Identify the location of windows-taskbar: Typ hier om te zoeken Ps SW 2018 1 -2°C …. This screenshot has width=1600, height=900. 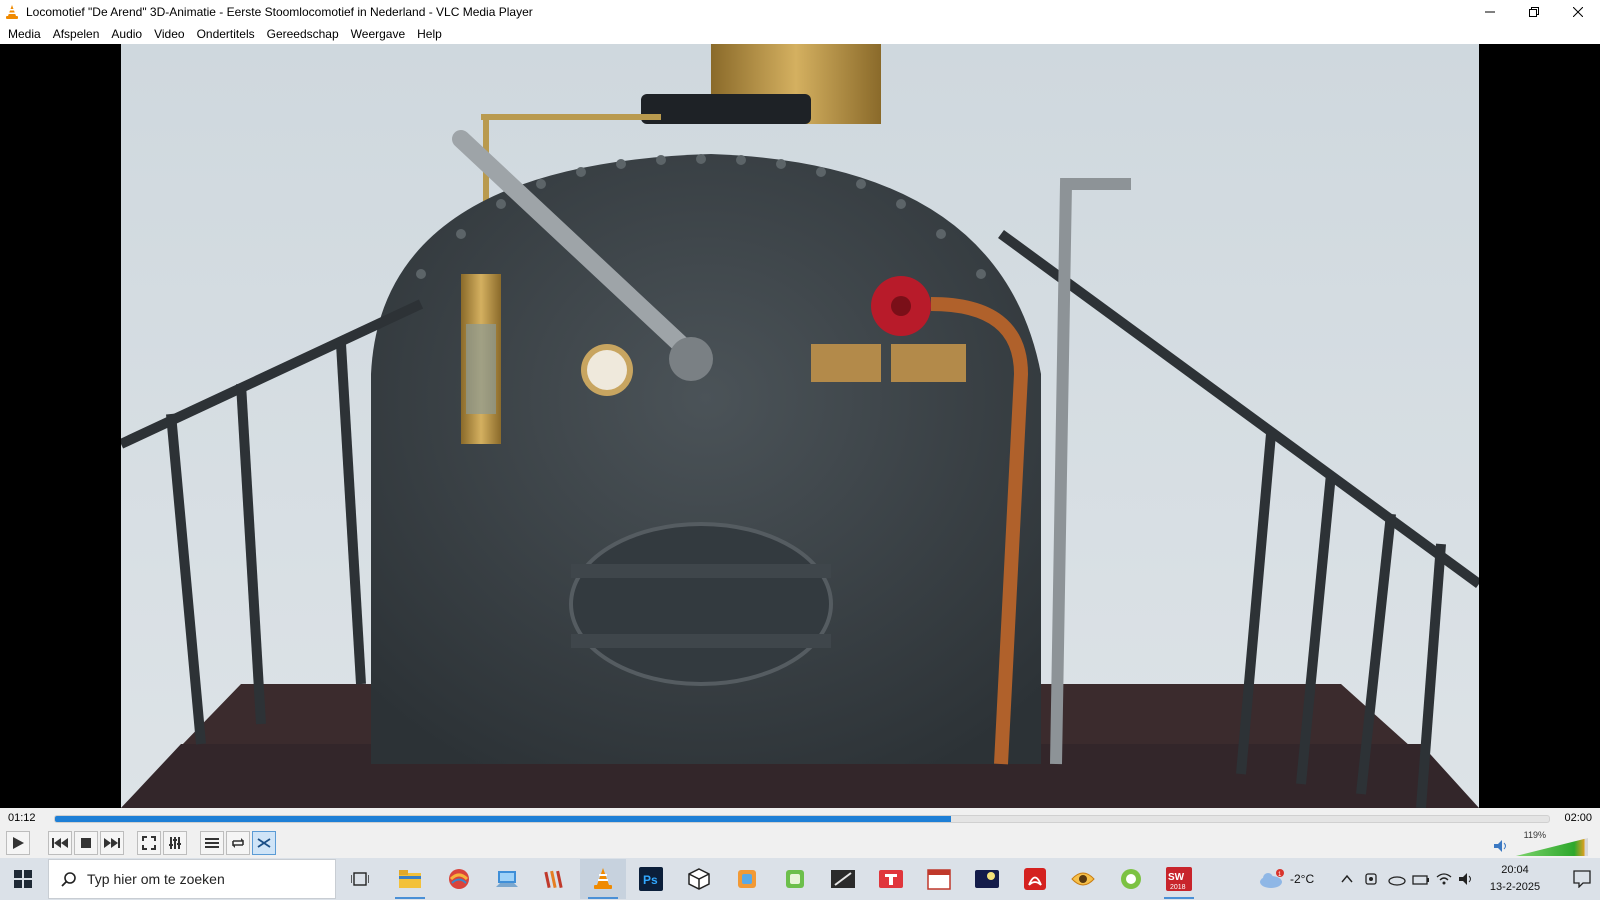
(800, 879).